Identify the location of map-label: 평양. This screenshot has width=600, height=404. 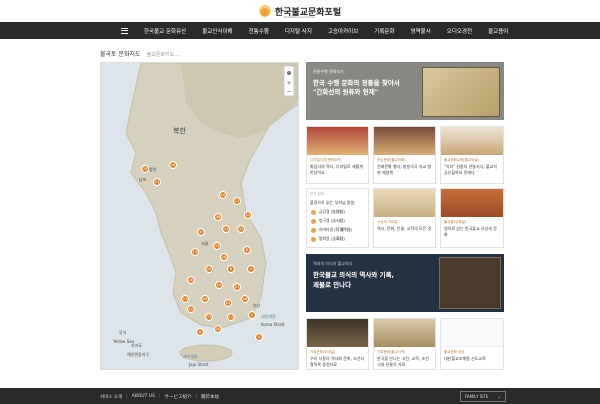
(153, 169).